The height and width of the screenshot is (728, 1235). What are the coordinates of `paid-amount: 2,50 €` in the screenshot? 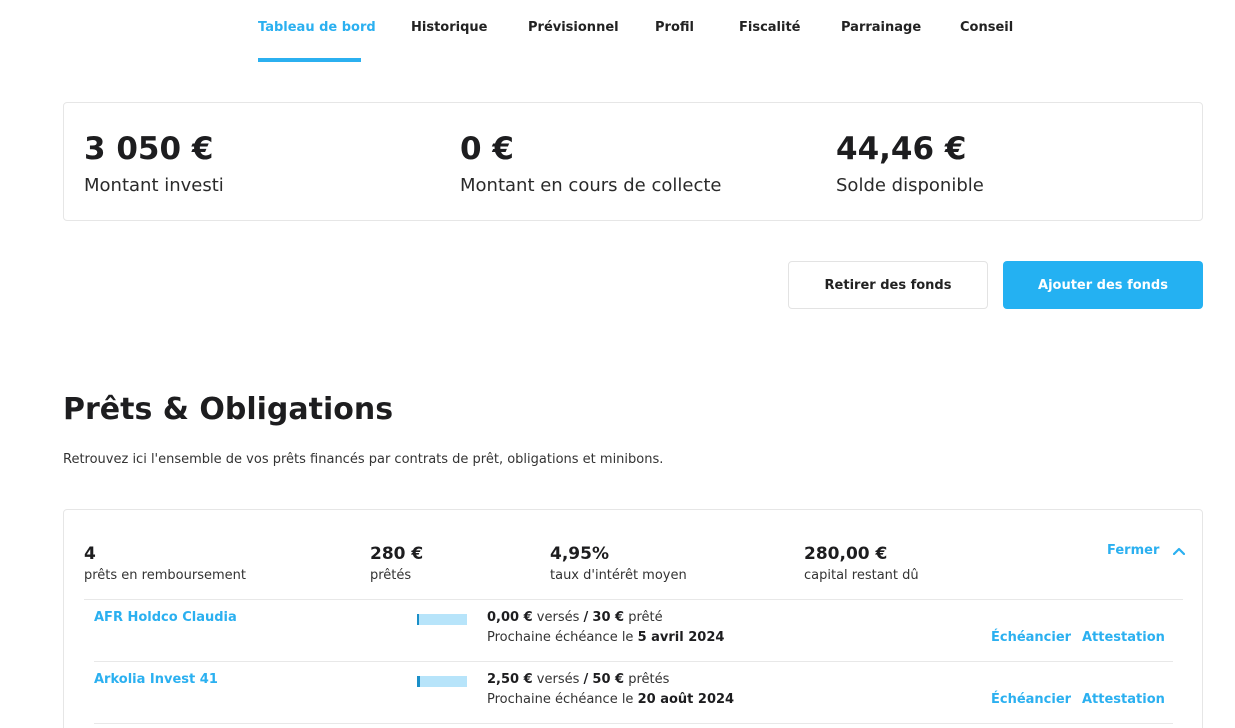 It's located at (510, 679).